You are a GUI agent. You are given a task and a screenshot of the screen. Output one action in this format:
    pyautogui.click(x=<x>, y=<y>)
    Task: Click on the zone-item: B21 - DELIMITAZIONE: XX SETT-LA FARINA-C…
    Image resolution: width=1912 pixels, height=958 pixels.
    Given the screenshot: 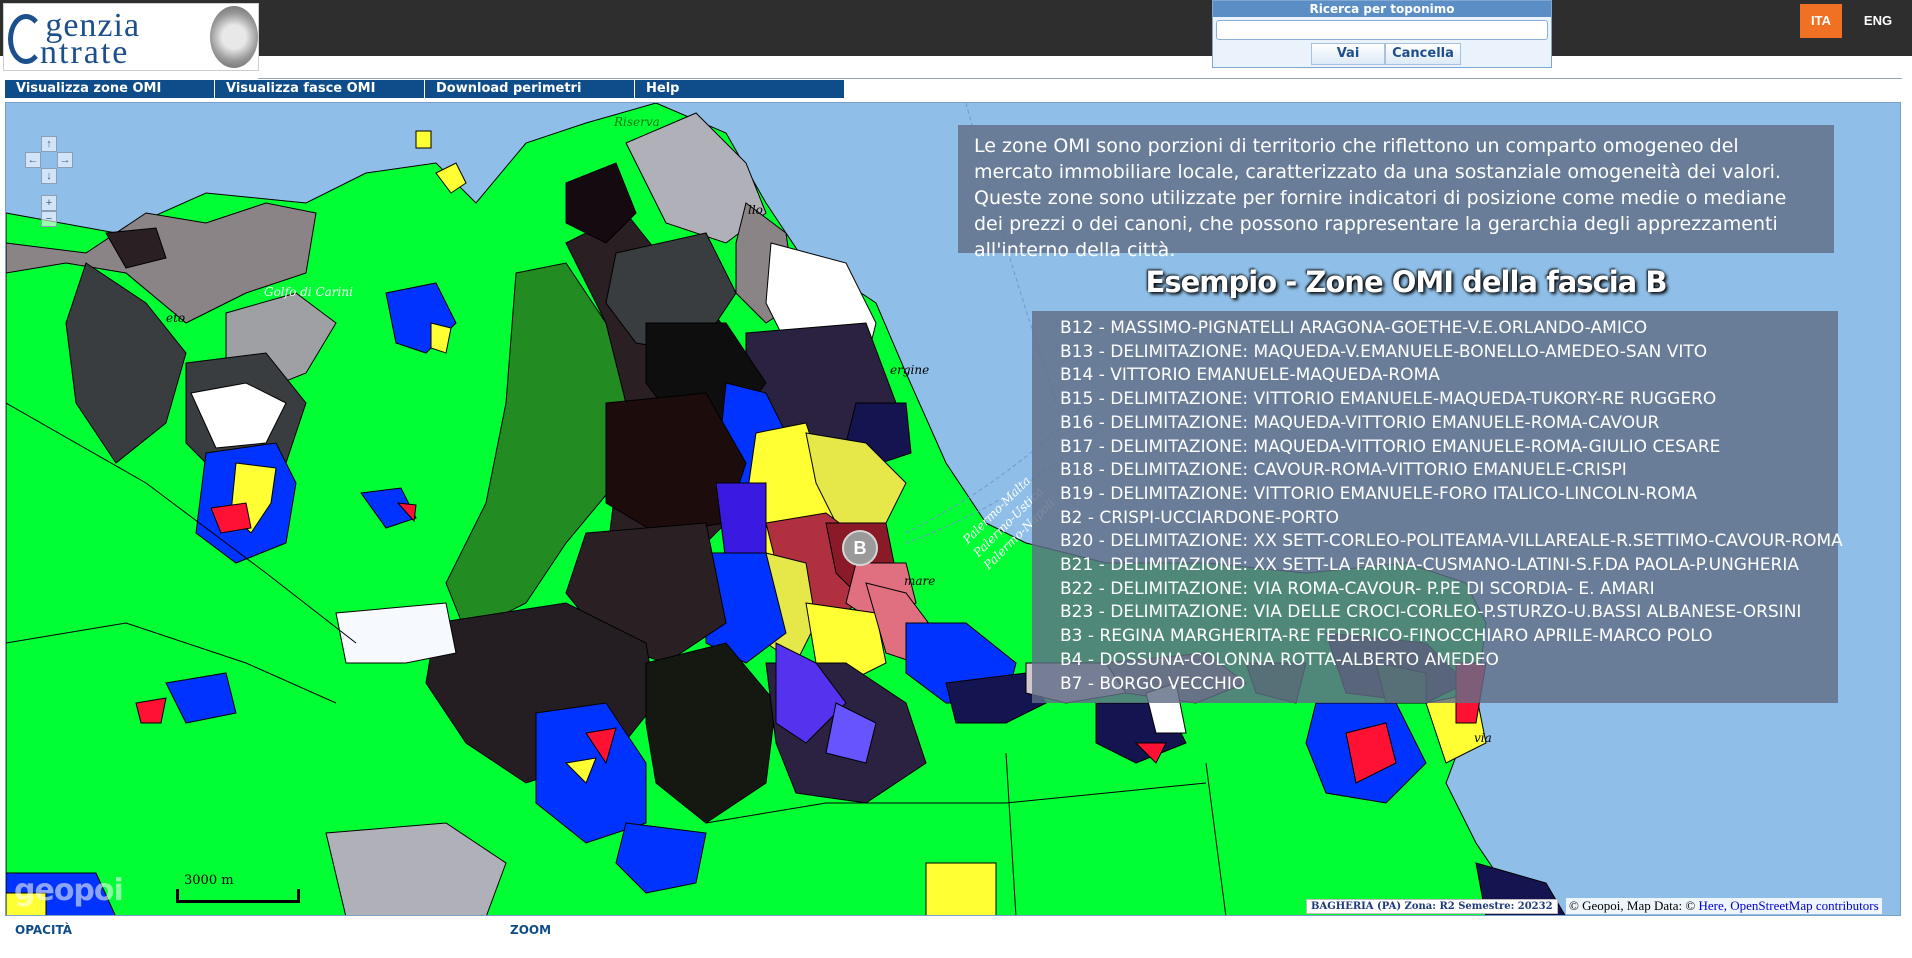 What is the action you would take?
    pyautogui.click(x=1429, y=565)
    